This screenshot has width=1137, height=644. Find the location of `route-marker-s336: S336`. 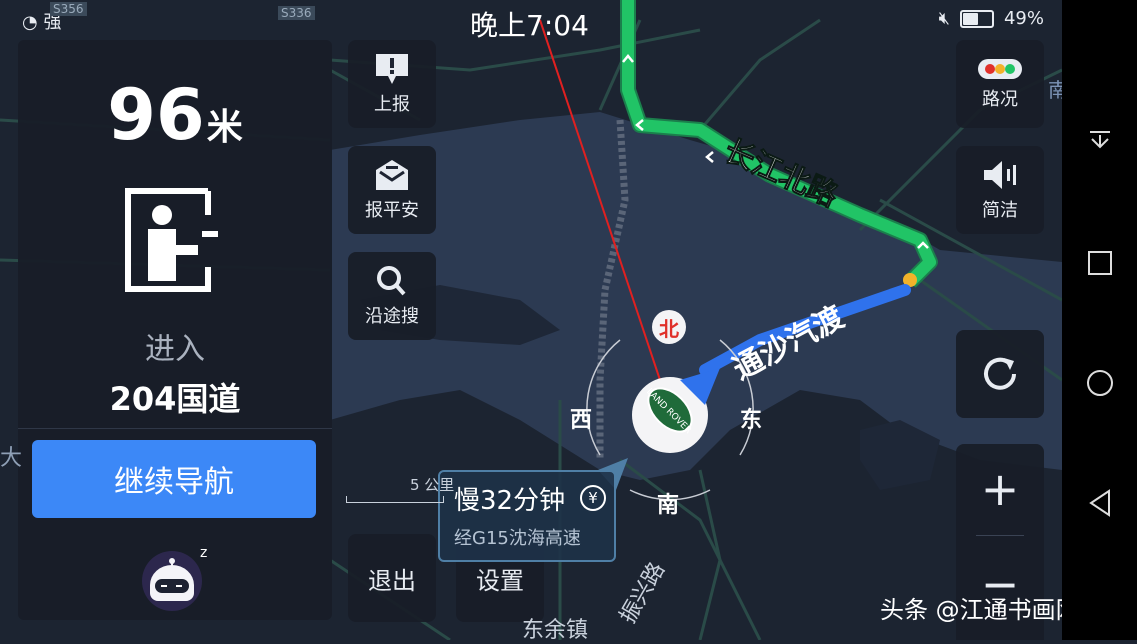

route-marker-s336: S336 is located at coordinates (296, 13).